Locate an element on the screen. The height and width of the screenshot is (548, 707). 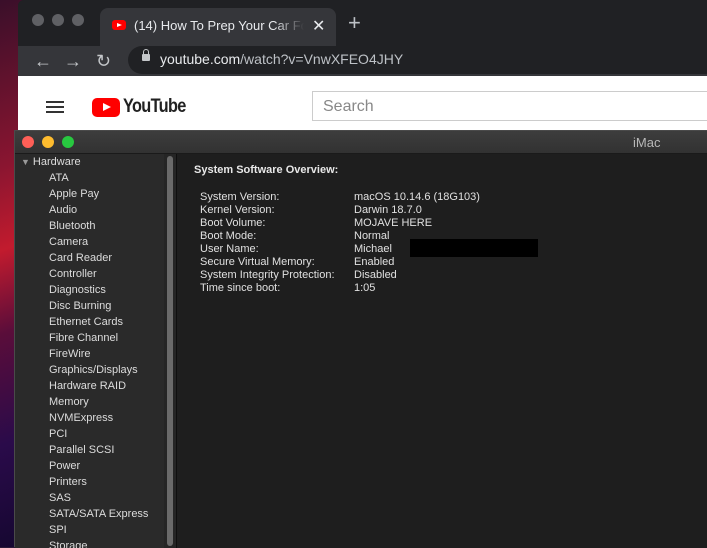
overview-key: User Name: is located at coordinates (229, 249).